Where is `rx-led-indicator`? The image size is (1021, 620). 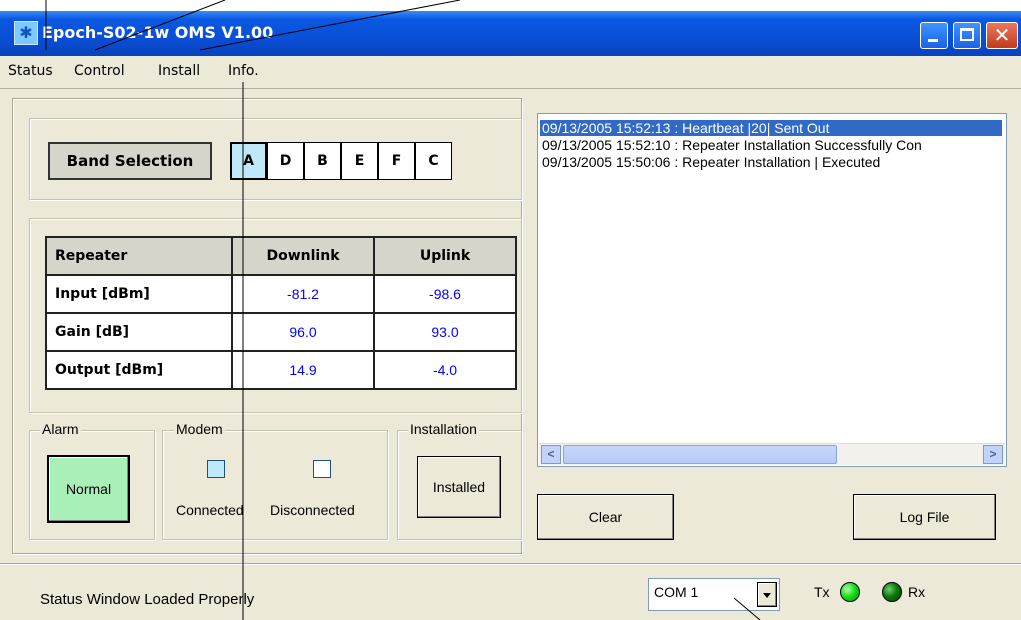 rx-led-indicator is located at coordinates (892, 592).